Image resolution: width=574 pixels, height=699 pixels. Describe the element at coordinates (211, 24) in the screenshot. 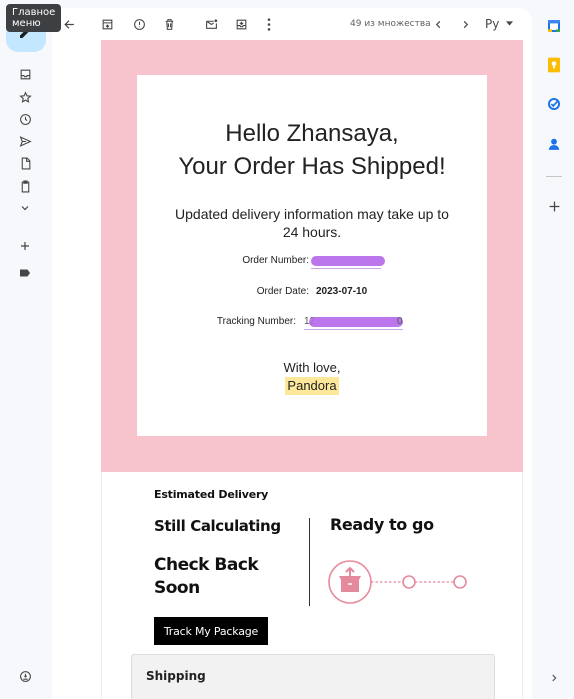

I see `mark-unread-icon` at that location.